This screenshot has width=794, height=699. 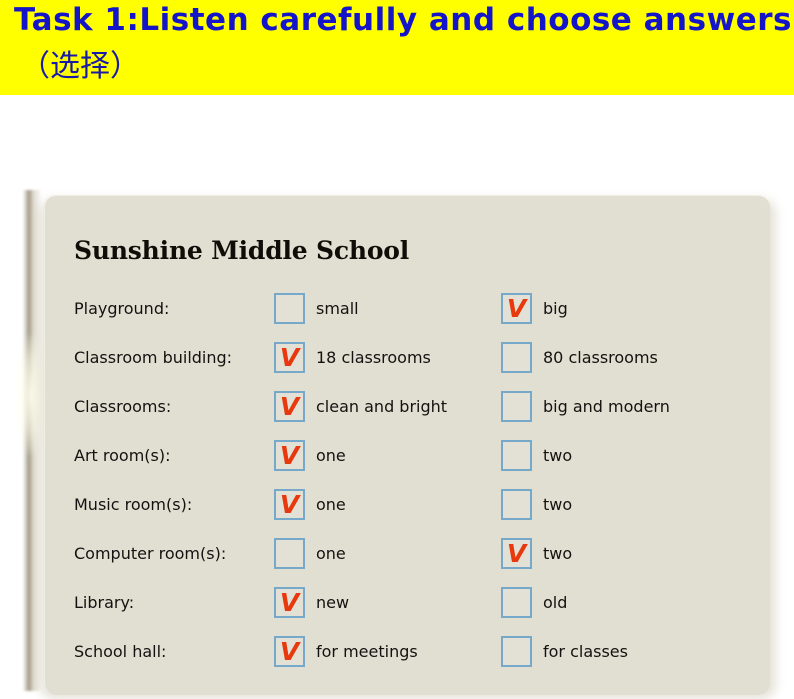 What do you see at coordinates (382, 406) in the screenshot?
I see `option-label: clean and bright` at bounding box center [382, 406].